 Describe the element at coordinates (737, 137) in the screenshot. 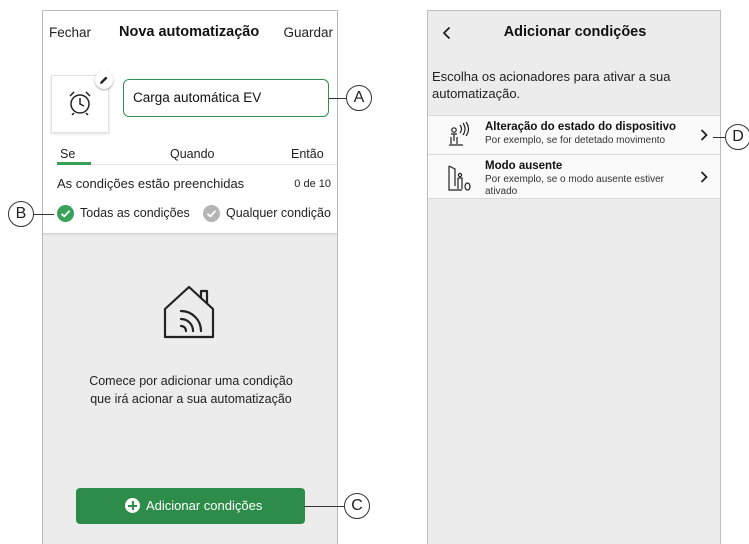

I see `callout-d: D` at that location.